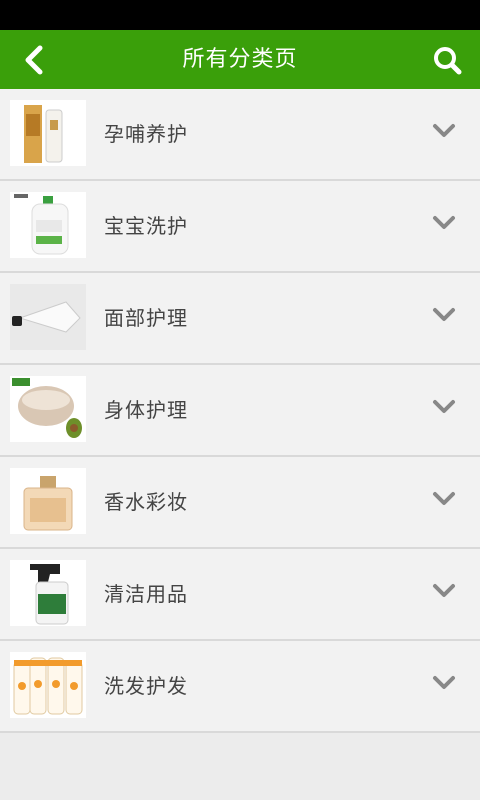  I want to click on category-label: 洗发护发, so click(146, 686).